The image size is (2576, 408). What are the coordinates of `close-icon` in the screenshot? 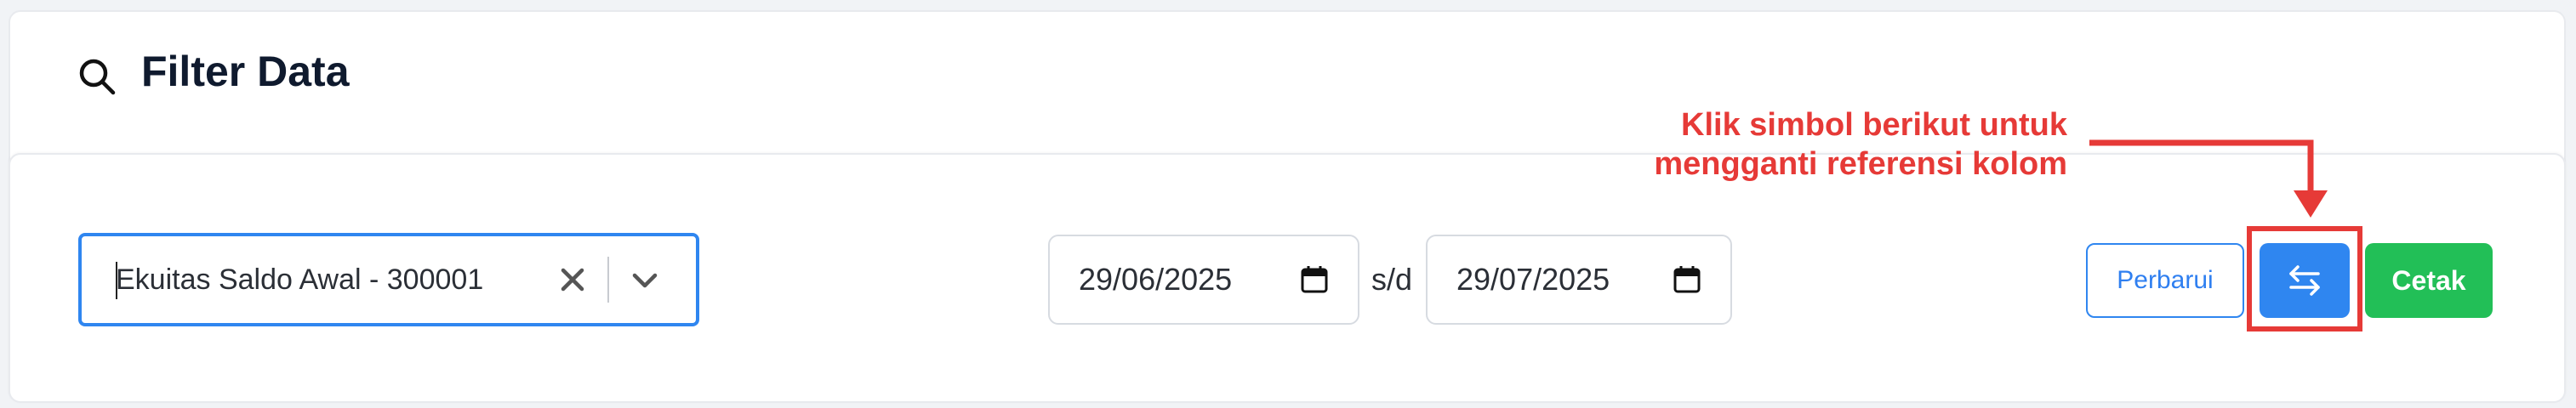 It's located at (573, 280).